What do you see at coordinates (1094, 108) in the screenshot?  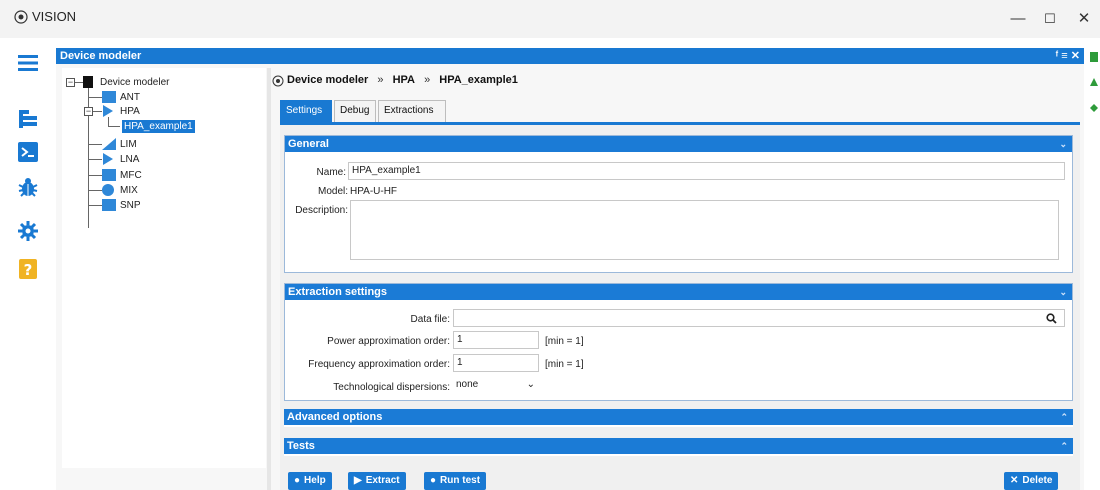 I see `settings-icon` at bounding box center [1094, 108].